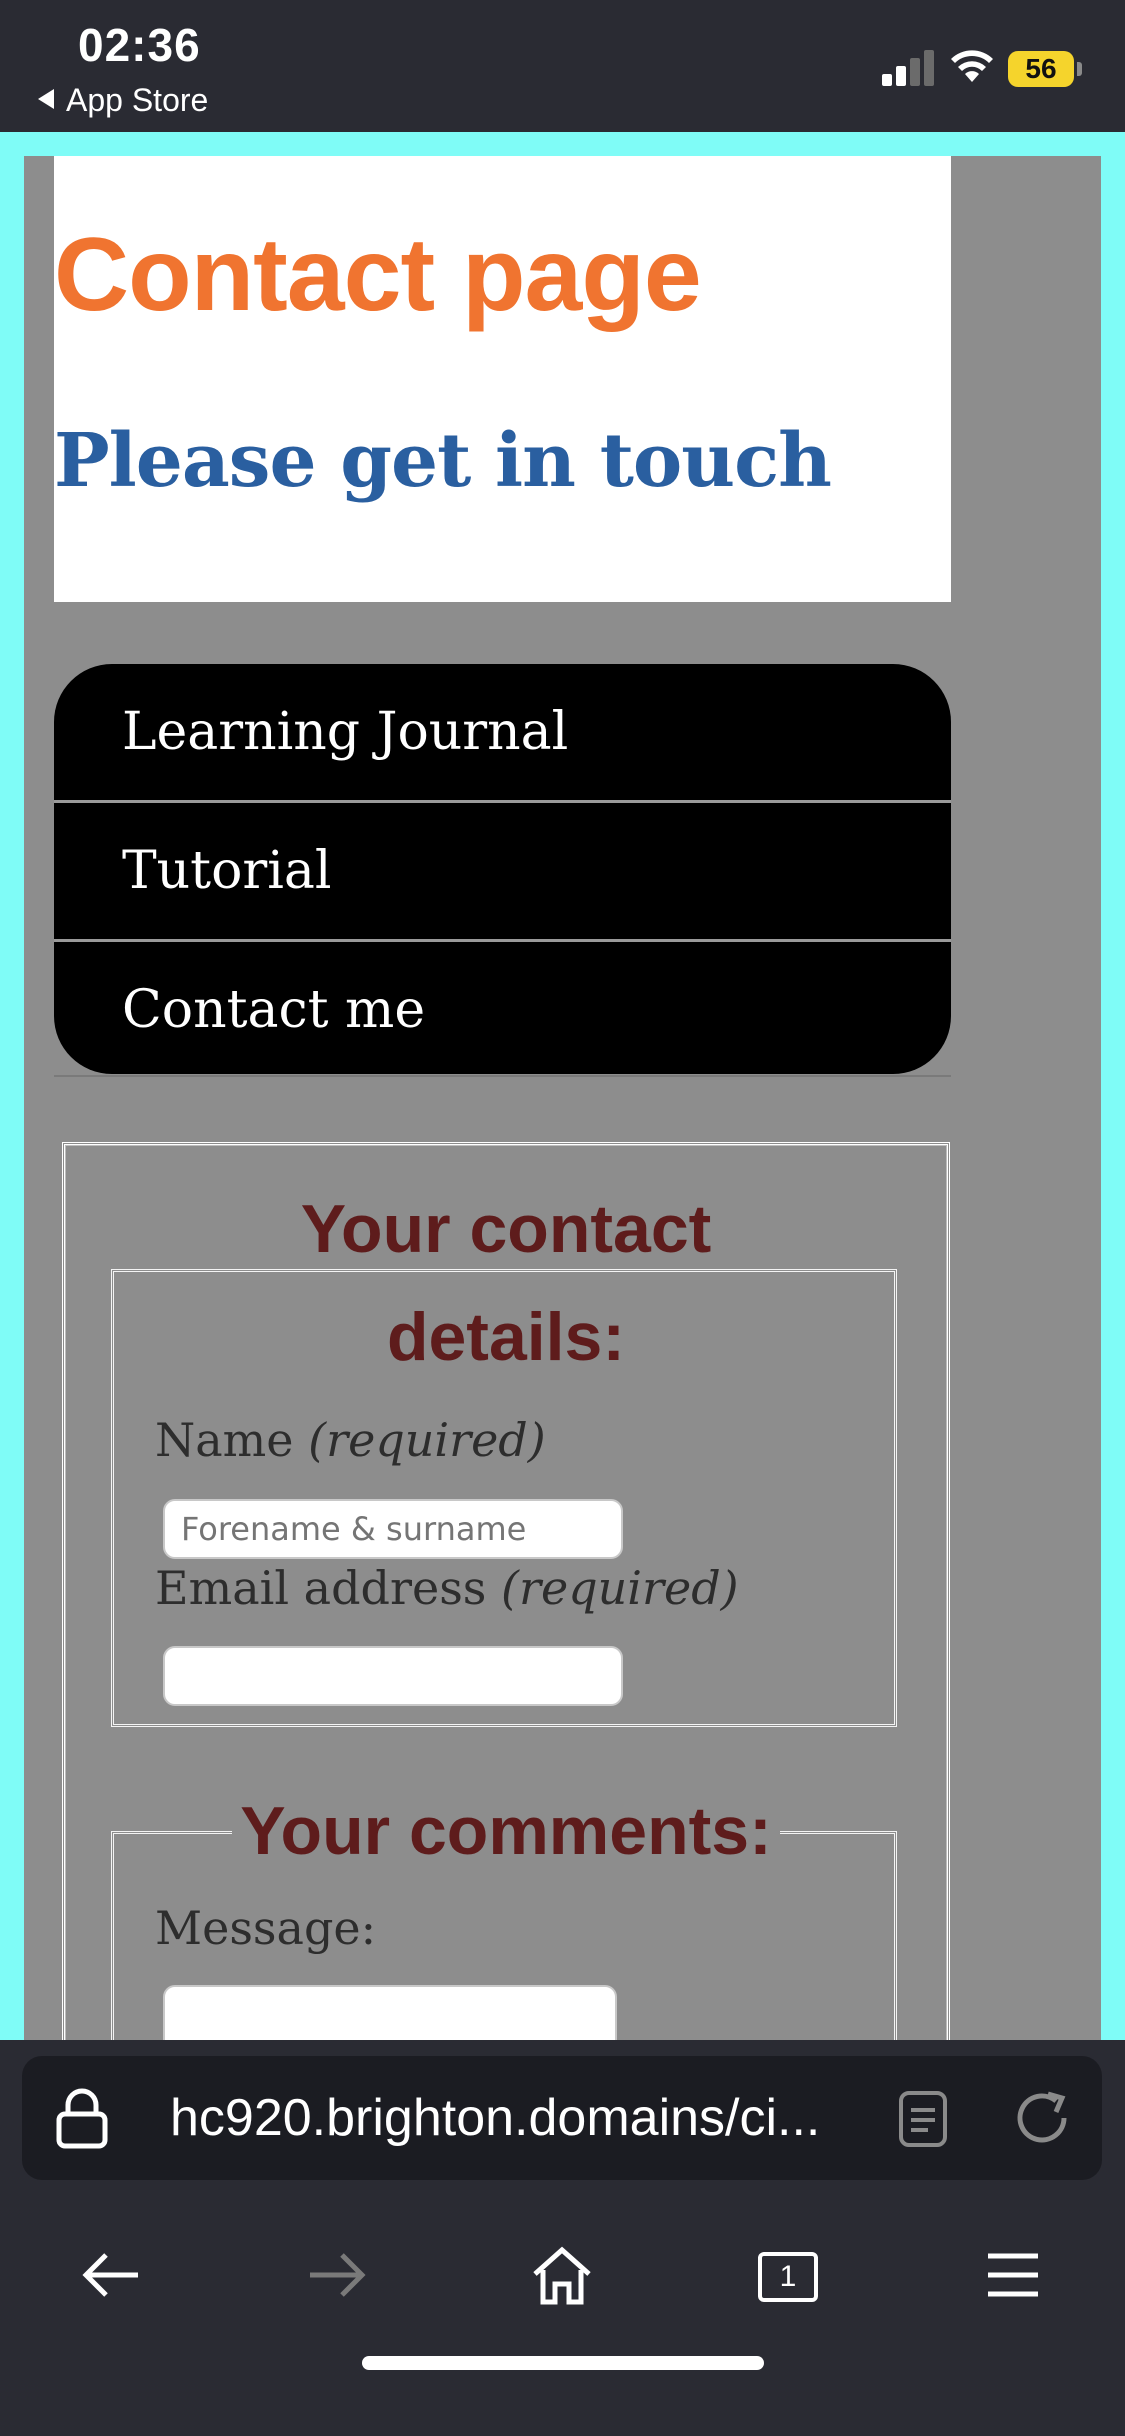 Image resolution: width=1125 pixels, height=2436 pixels. Describe the element at coordinates (620, 1588) in the screenshot. I see `email-required-note: (required)` at that location.